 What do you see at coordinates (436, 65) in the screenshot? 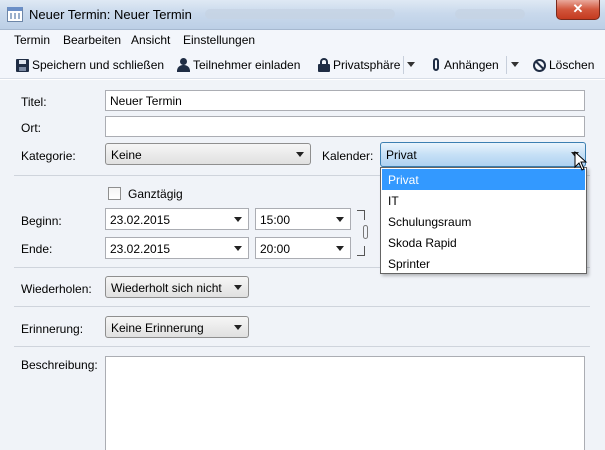
I see `paperclip-icon` at bounding box center [436, 65].